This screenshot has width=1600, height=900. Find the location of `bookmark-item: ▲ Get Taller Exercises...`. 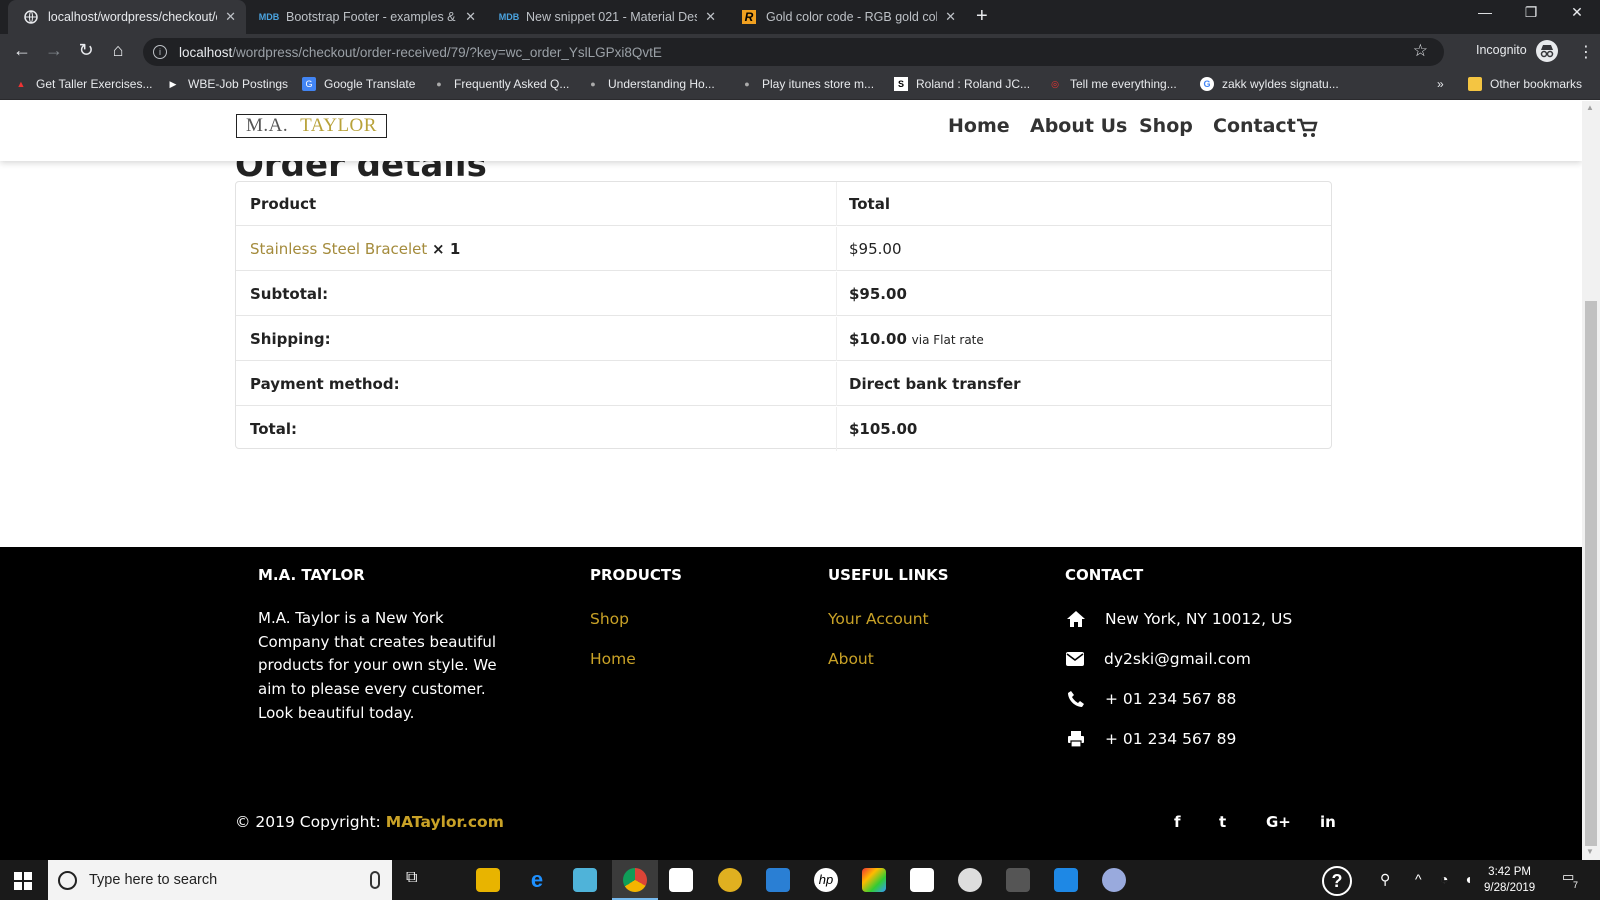

bookmark-item: ▲ Get Taller Exercises... is located at coordinates (83, 84).